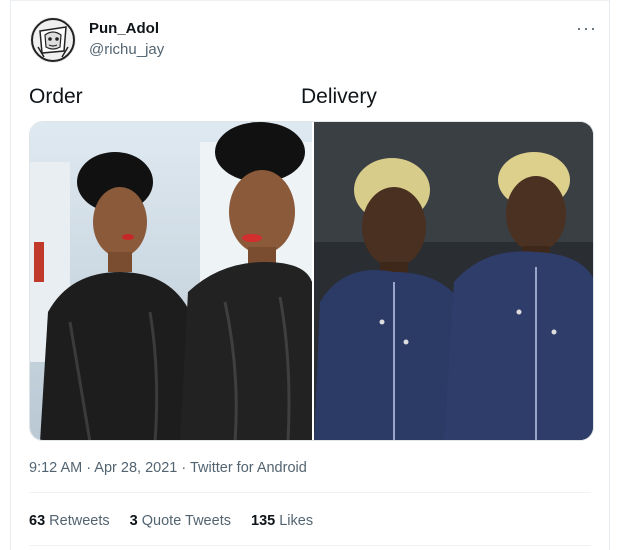 The image size is (621, 550). Describe the element at coordinates (133, 521) in the screenshot. I see `quote-tweets-count: 3` at that location.